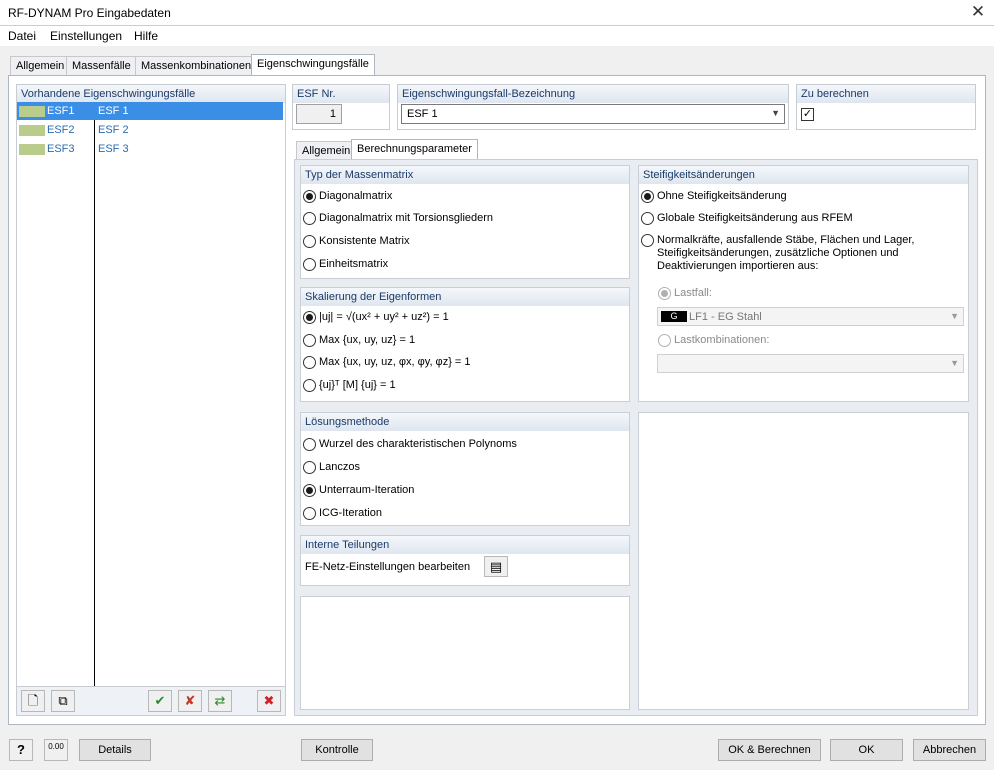 The height and width of the screenshot is (770, 994). What do you see at coordinates (319, 114) in the screenshot?
I see `esf-nr-field: 1` at bounding box center [319, 114].